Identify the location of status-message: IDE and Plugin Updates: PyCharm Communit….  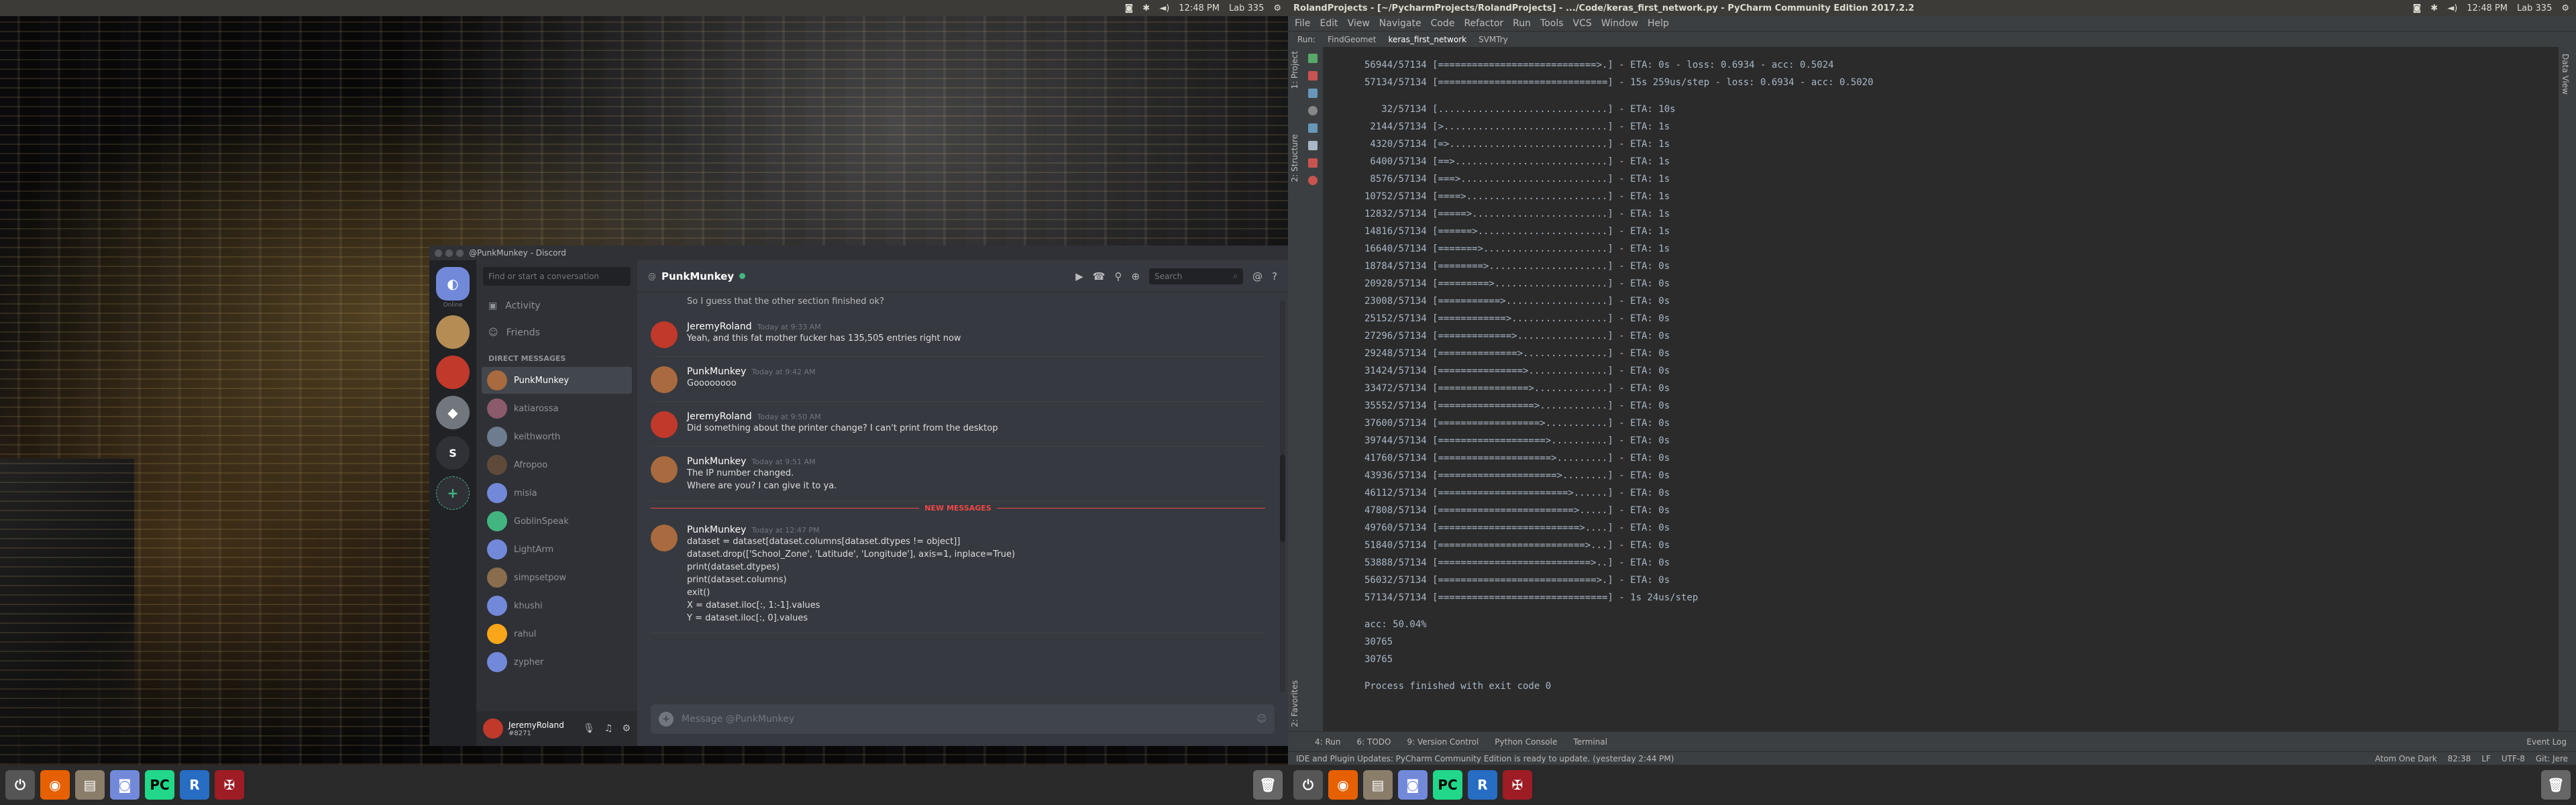
(1485, 758).